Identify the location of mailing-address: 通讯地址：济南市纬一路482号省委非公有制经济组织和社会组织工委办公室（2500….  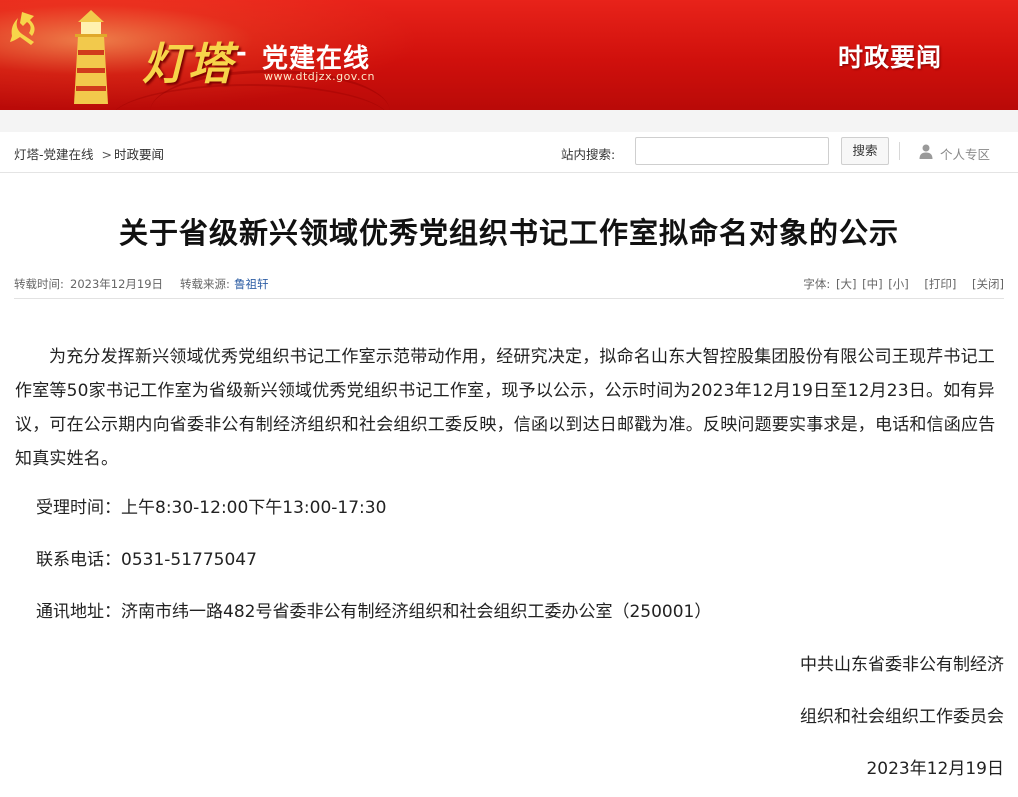
(374, 612).